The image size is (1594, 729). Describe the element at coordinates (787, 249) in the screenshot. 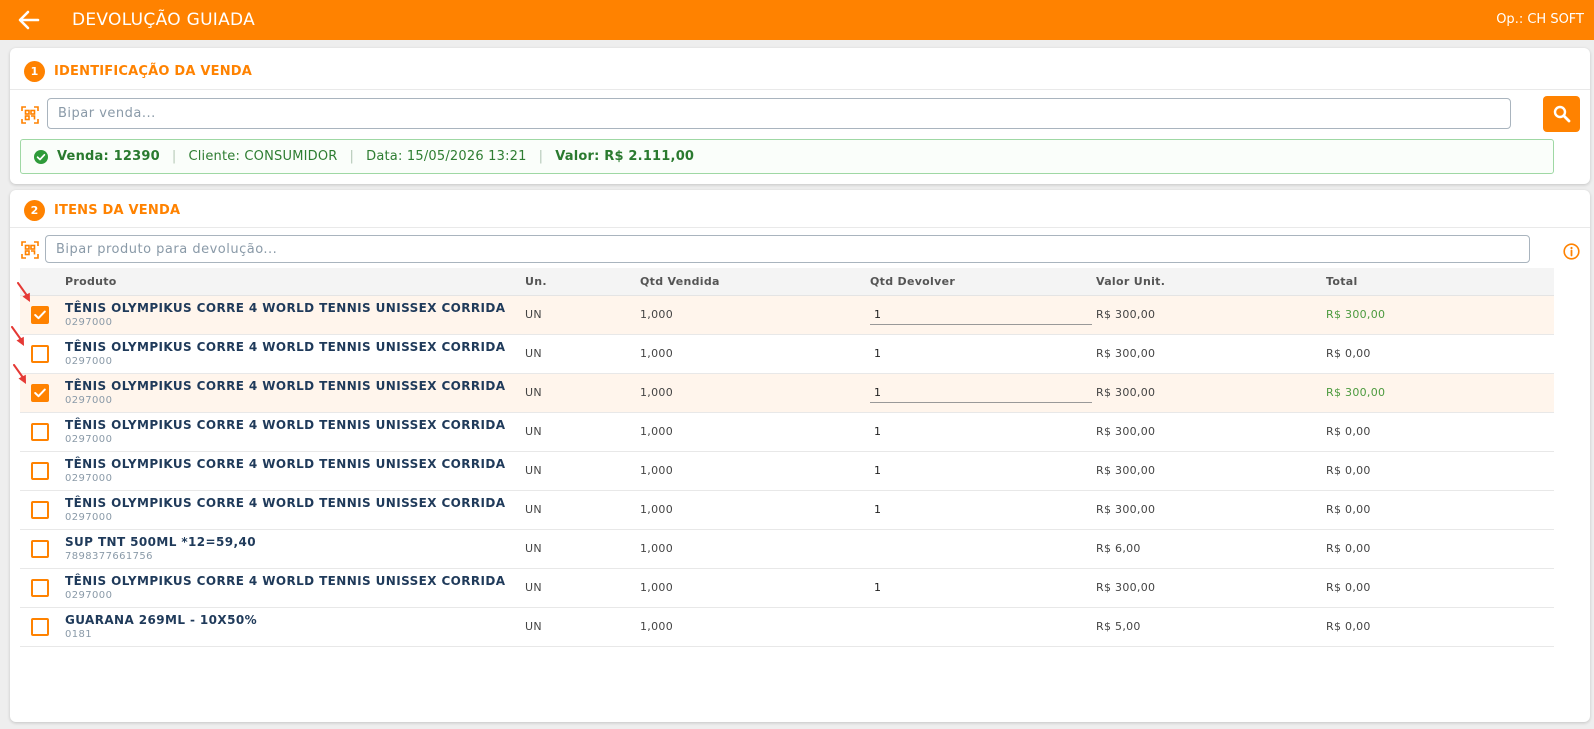

I see `product-scan-input` at that location.